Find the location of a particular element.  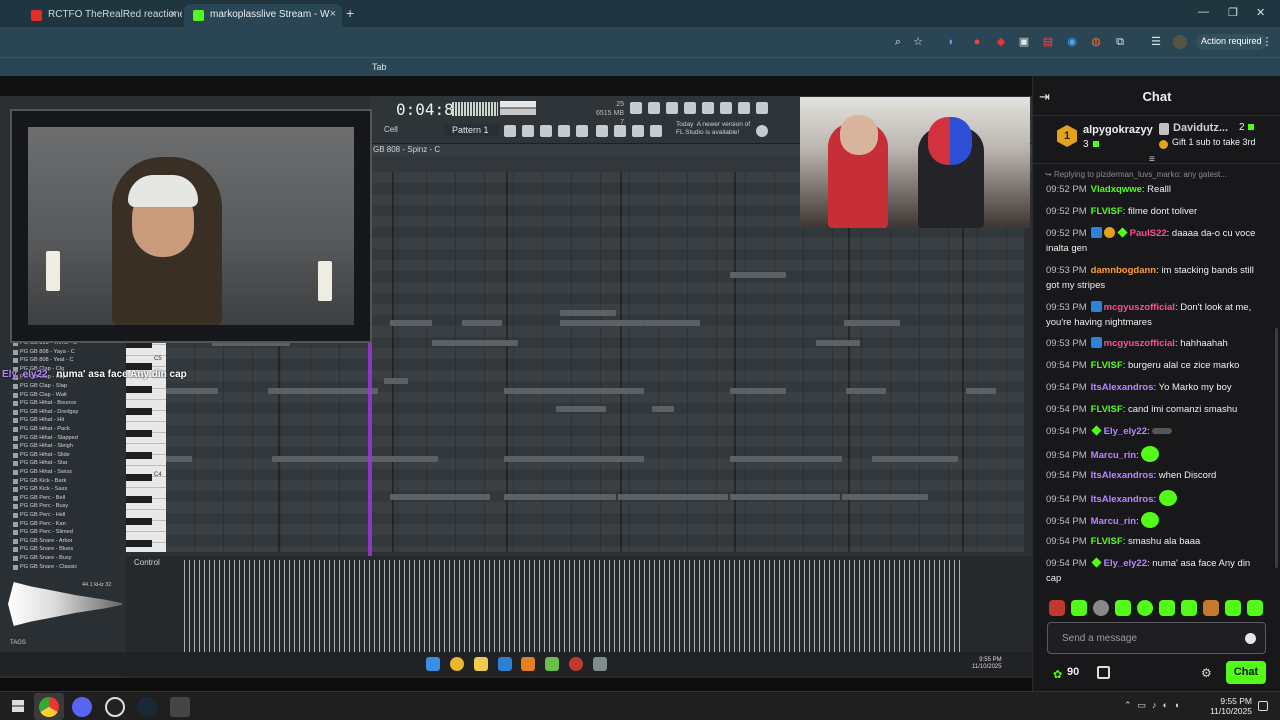

key-label: C4 is located at coordinates (158, 475).